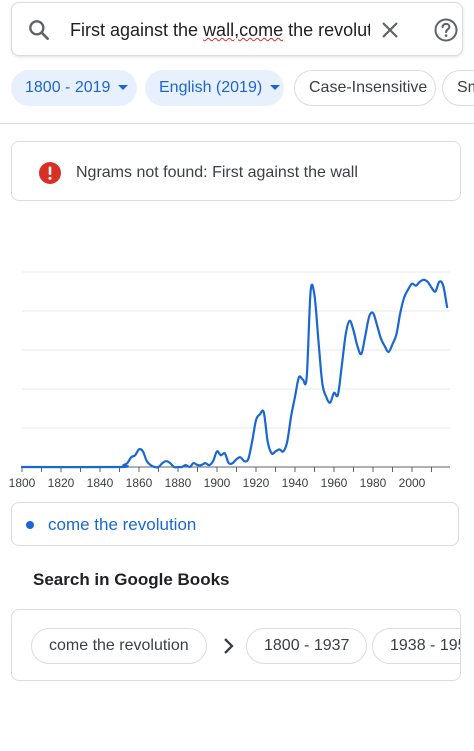 This screenshot has width=474, height=751. Describe the element at coordinates (131, 579) in the screenshot. I see `books-heading: Search in Google Books` at that location.